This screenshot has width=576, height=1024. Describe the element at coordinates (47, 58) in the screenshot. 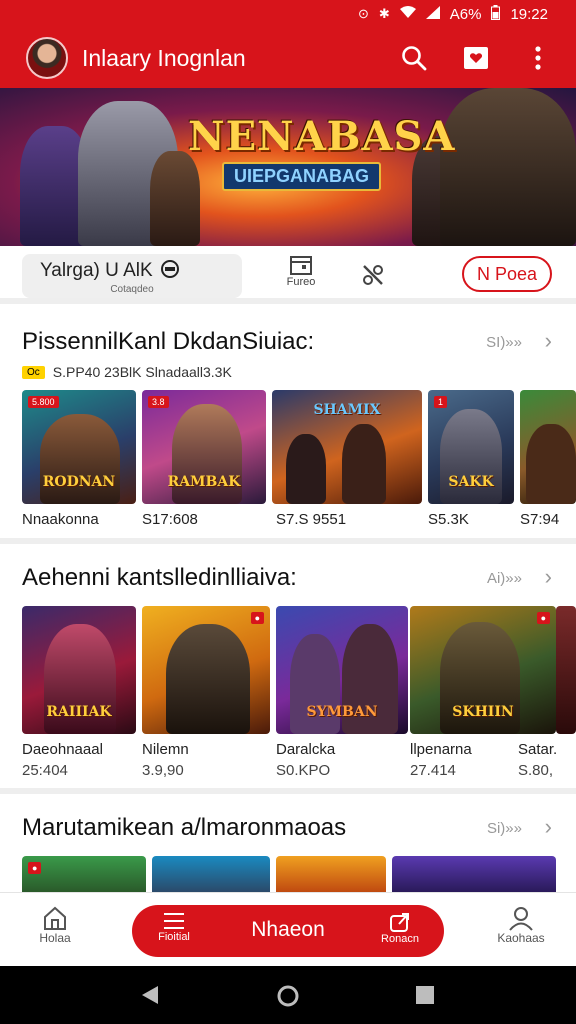

I see `avatar` at that location.